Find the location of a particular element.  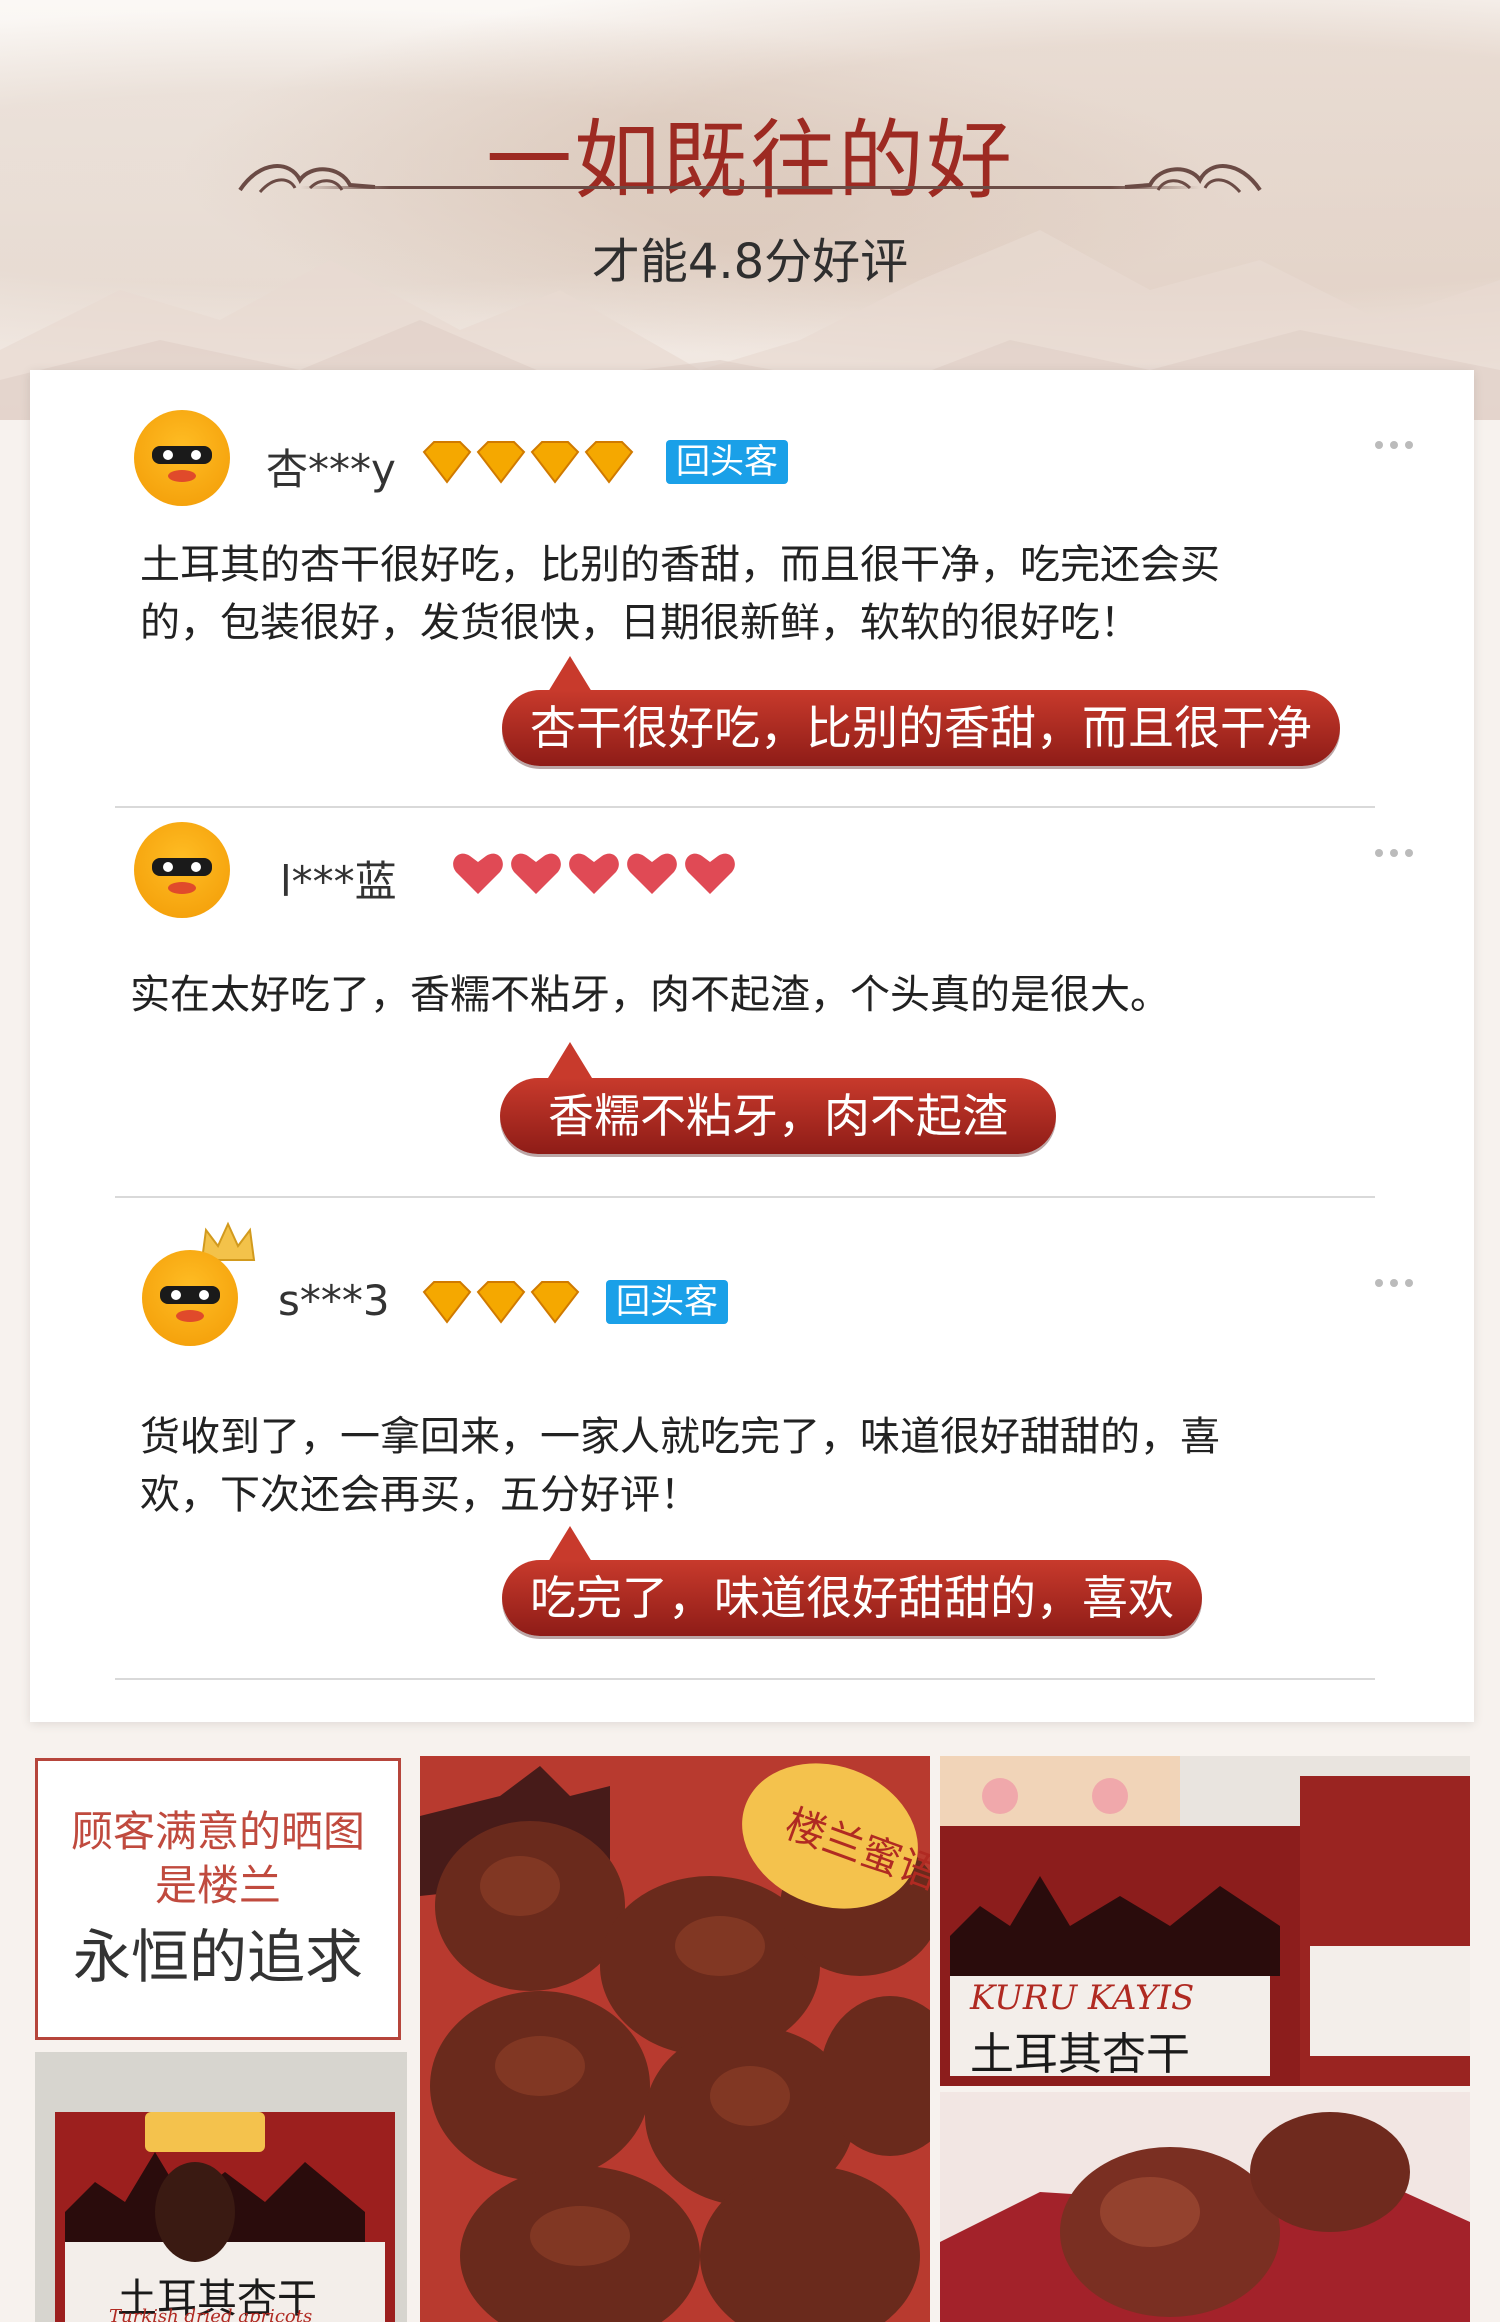

review-text-line: 欢，下次还会再买，五分好评！ is located at coordinates (420, 1495).